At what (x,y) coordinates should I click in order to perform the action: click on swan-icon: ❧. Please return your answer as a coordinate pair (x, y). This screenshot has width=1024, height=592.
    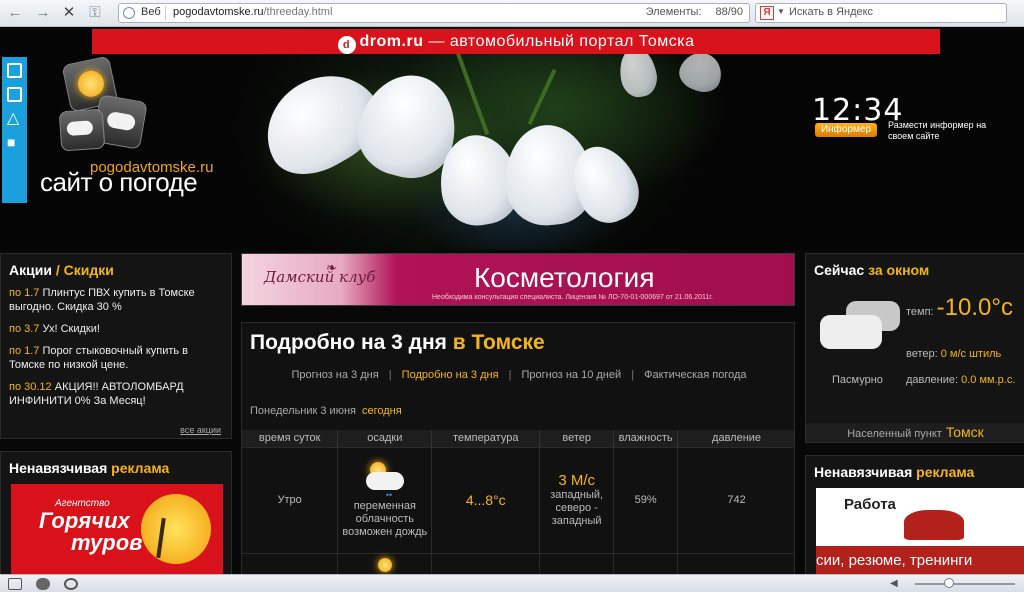
    Looking at the image, I should click on (331, 267).